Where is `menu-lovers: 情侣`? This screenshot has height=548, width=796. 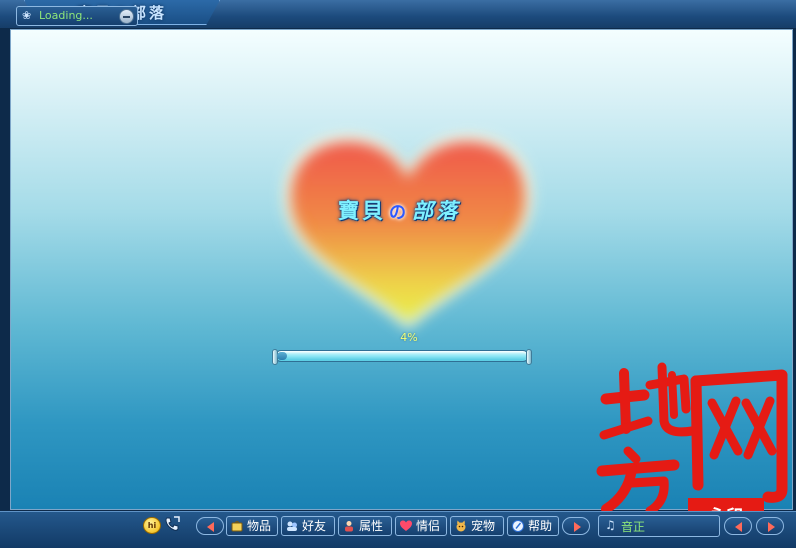 menu-lovers: 情侣 is located at coordinates (421, 526).